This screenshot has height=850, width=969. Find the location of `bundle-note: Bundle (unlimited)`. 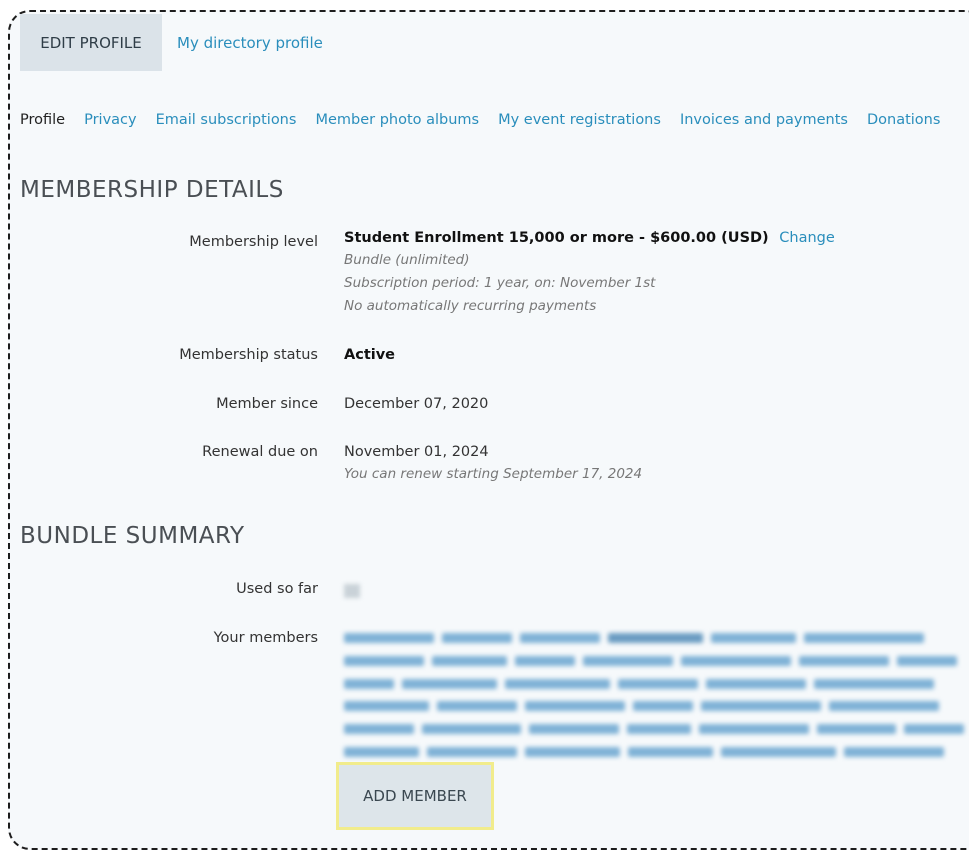

bundle-note: Bundle (unlimited) is located at coordinates (407, 260).